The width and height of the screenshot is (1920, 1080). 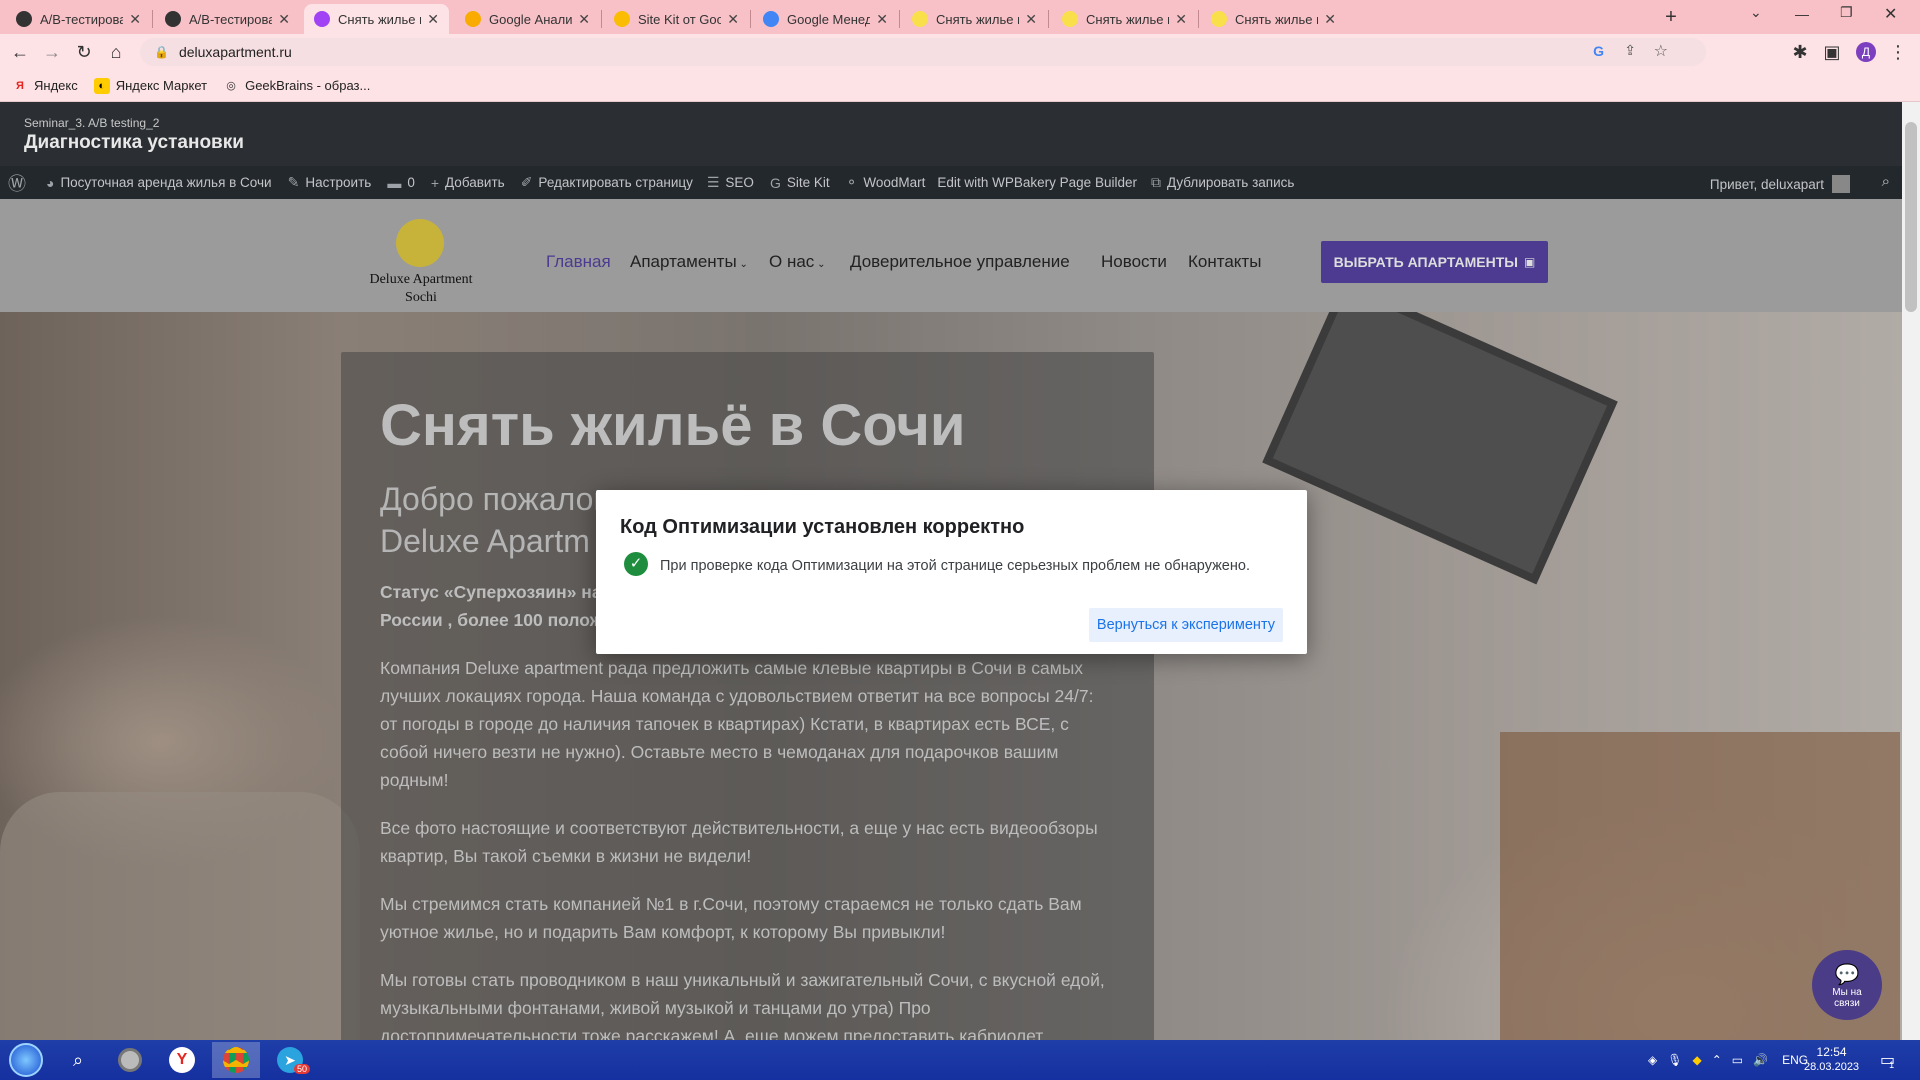 I want to click on tray-monitor-icon: ▭, so click(x=1737, y=1060).